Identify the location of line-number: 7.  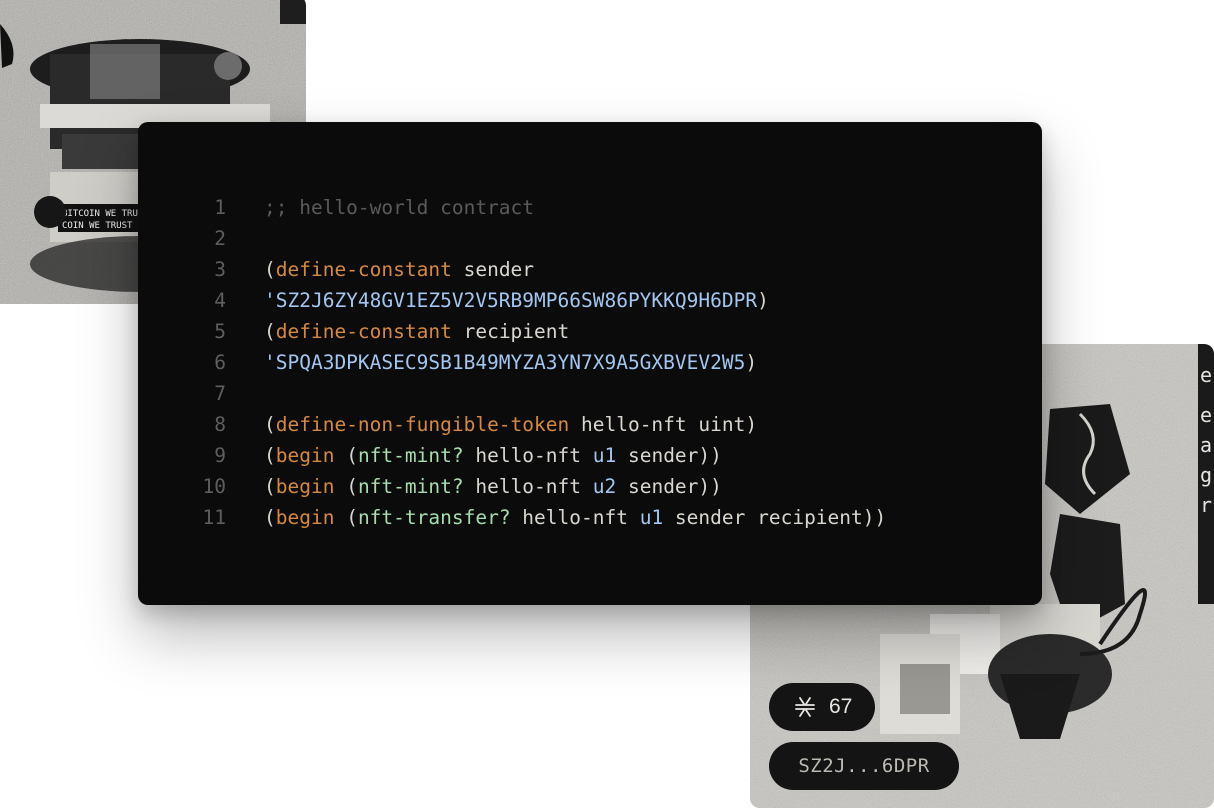
(220, 393).